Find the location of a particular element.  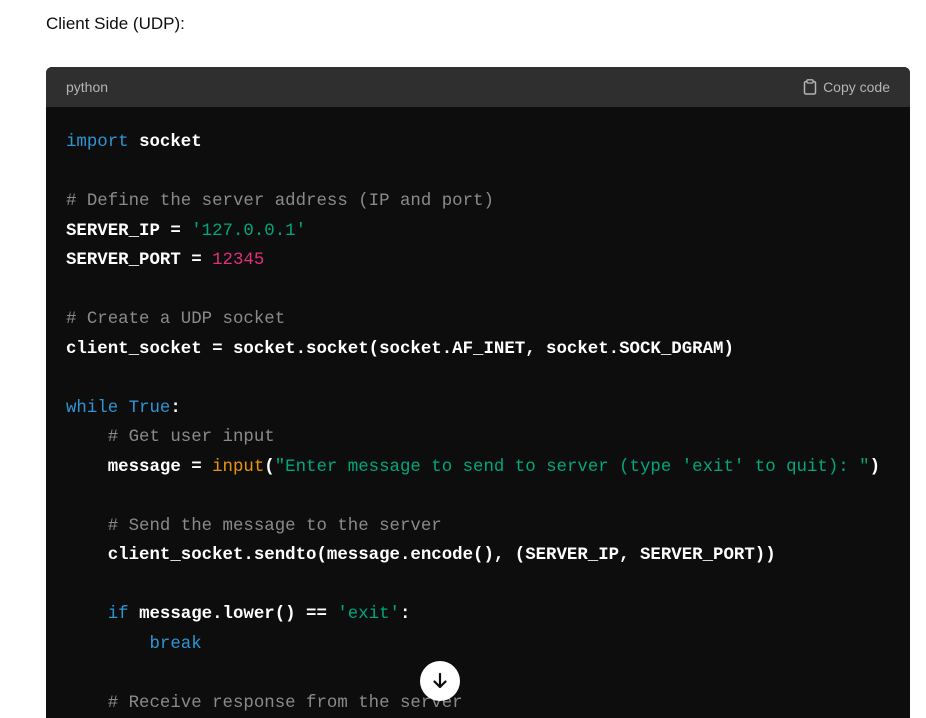

code-line: # Create a UDP socket is located at coordinates (488, 320).